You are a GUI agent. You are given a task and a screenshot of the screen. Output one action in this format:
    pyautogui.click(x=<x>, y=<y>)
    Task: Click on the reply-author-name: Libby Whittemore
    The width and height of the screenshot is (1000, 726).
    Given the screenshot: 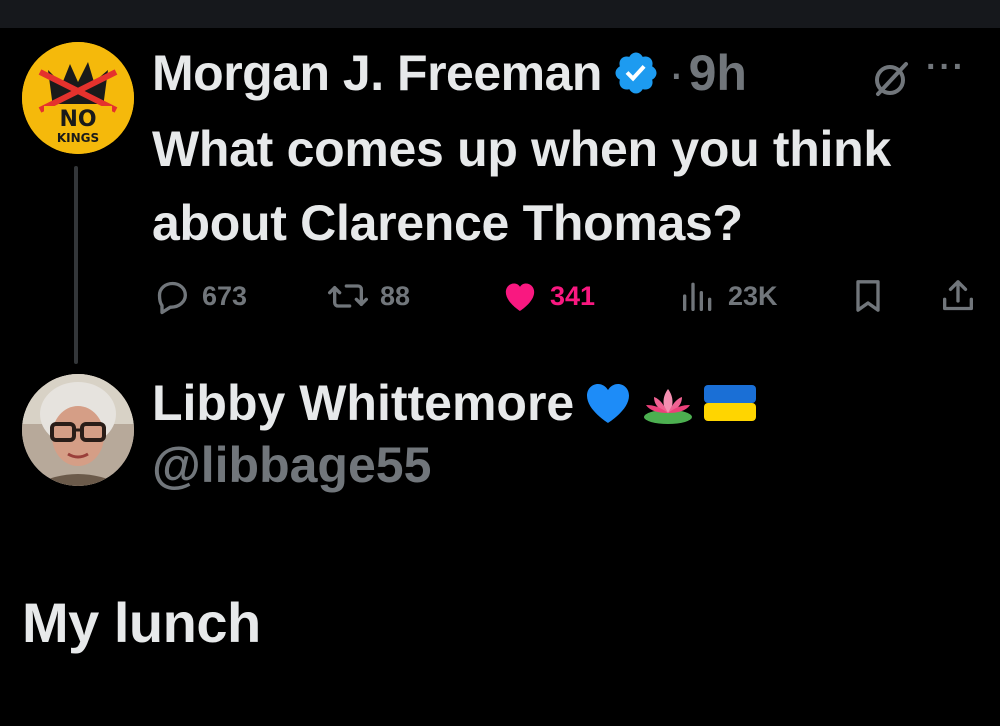 What is the action you would take?
    pyautogui.click(x=363, y=403)
    